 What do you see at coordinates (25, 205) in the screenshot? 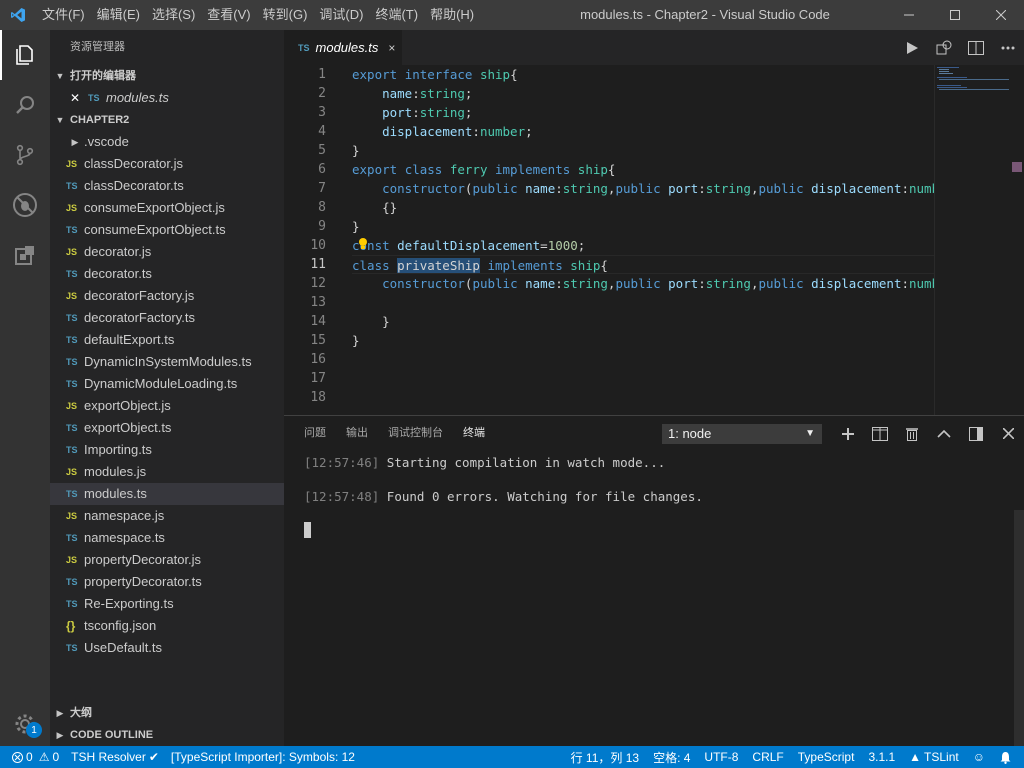
I see `debug-icon` at bounding box center [25, 205].